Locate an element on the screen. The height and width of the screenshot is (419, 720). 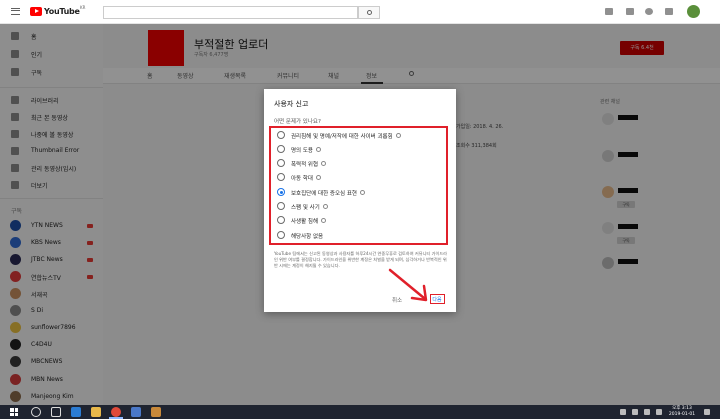
windows-start-icon is located at coordinates (14, 412).